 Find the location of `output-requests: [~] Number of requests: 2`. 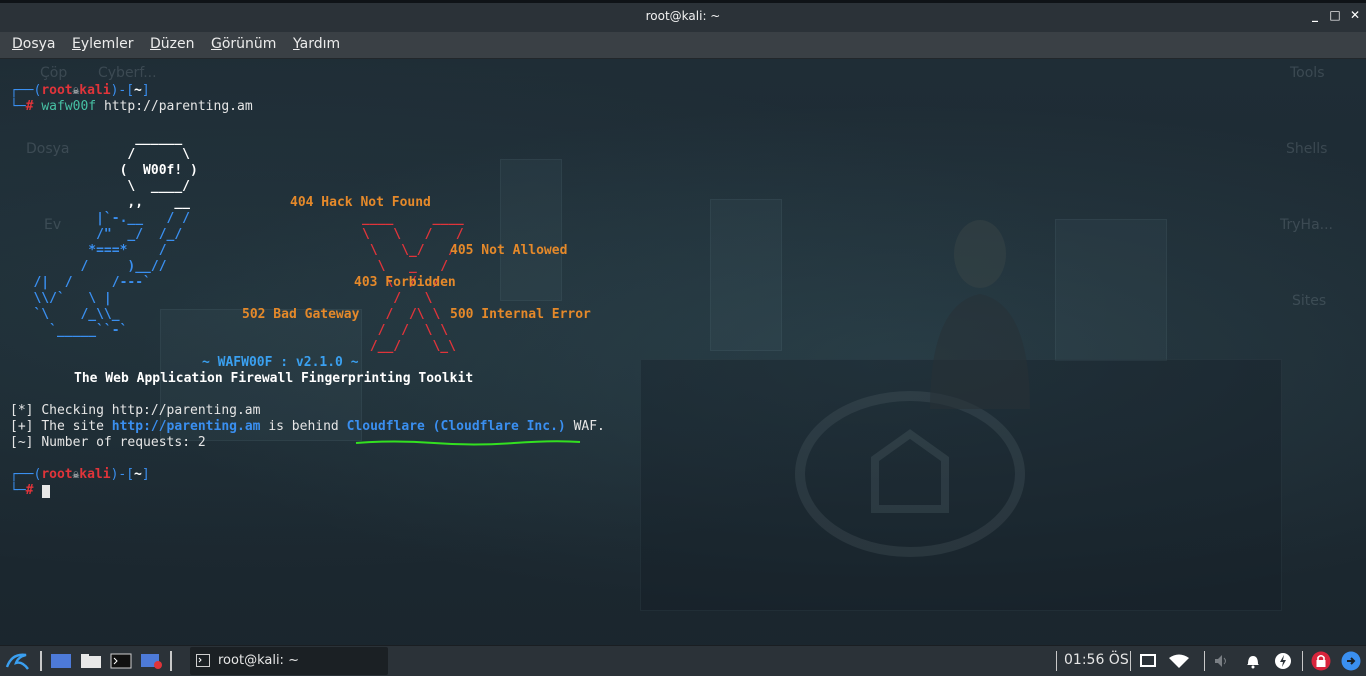

output-requests: [~] Number of requests: 2 is located at coordinates (108, 442).